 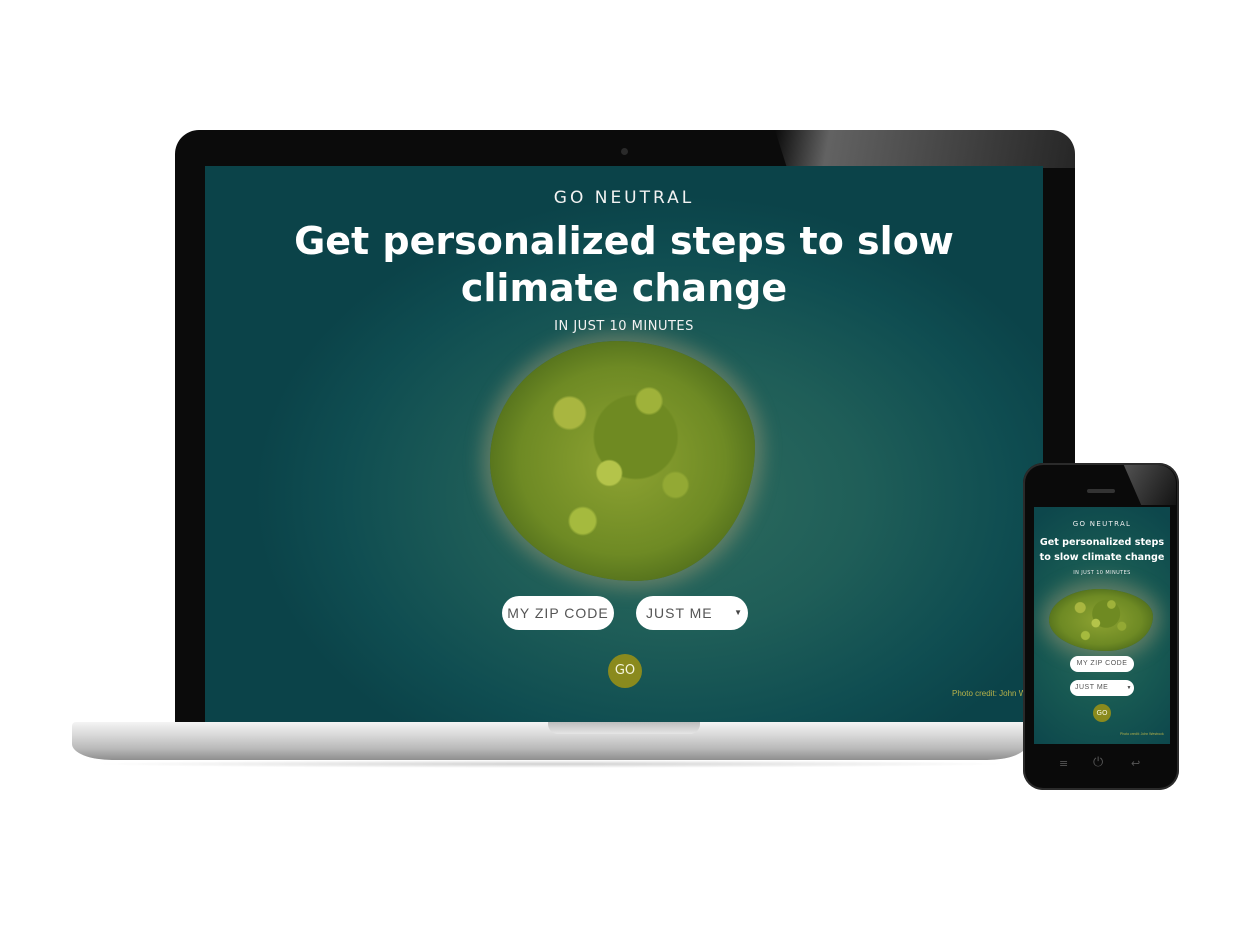 What do you see at coordinates (1142, 734) in the screenshot?
I see `photo-credit: Photo credit: John Westrock` at bounding box center [1142, 734].